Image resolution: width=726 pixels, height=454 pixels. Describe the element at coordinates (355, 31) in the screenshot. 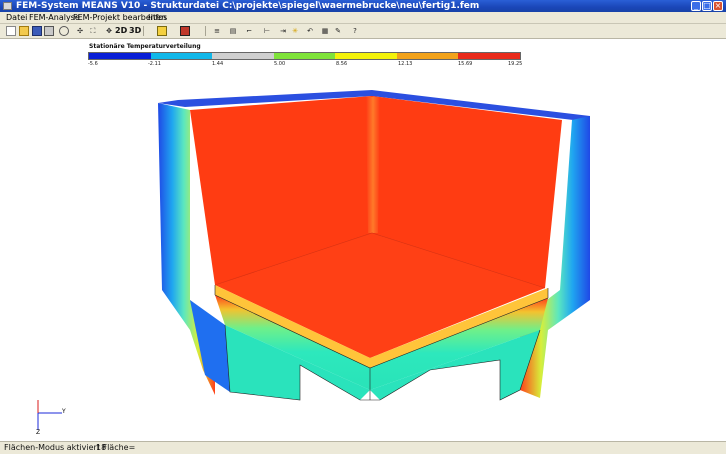

I see `help-icon: ?` at that location.